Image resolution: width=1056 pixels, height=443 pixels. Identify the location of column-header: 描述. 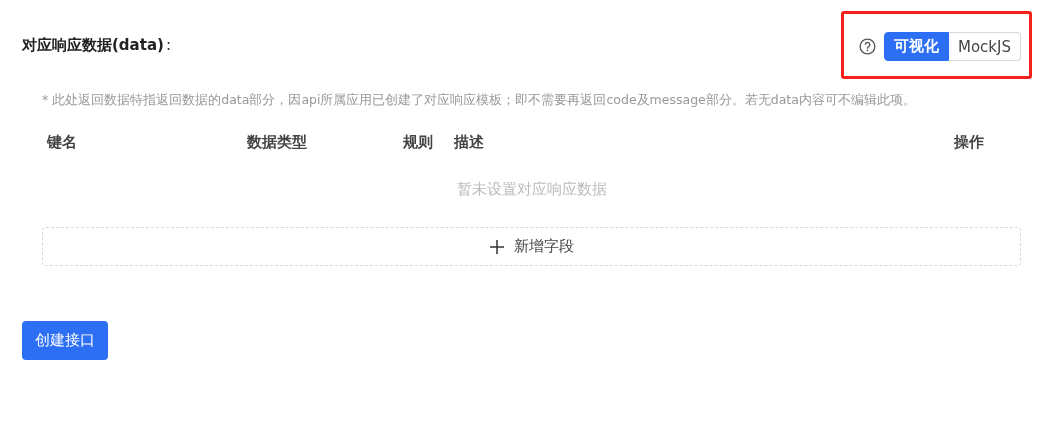
(469, 142).